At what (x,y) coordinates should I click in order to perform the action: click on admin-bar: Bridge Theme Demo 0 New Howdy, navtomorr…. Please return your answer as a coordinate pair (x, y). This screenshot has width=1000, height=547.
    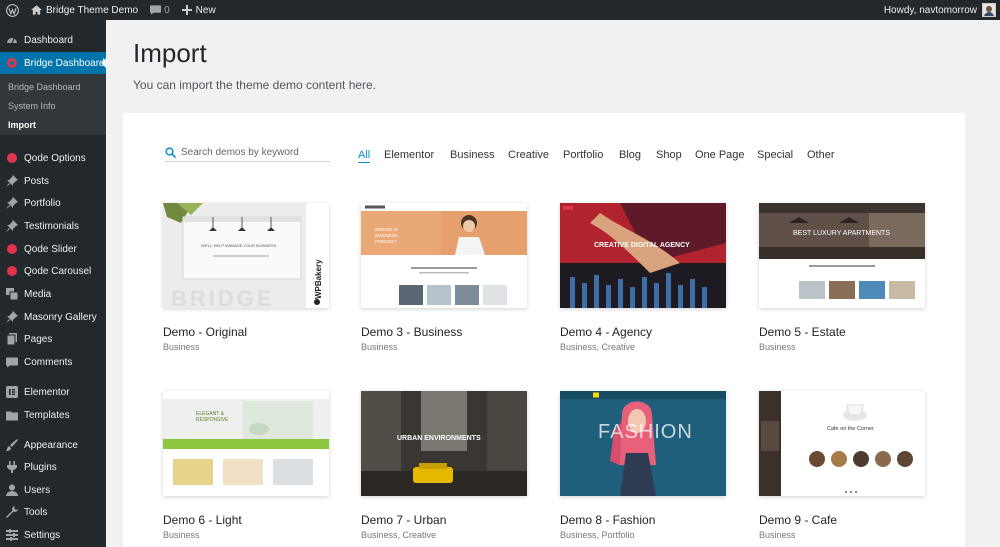
    Looking at the image, I should click on (500, 10).